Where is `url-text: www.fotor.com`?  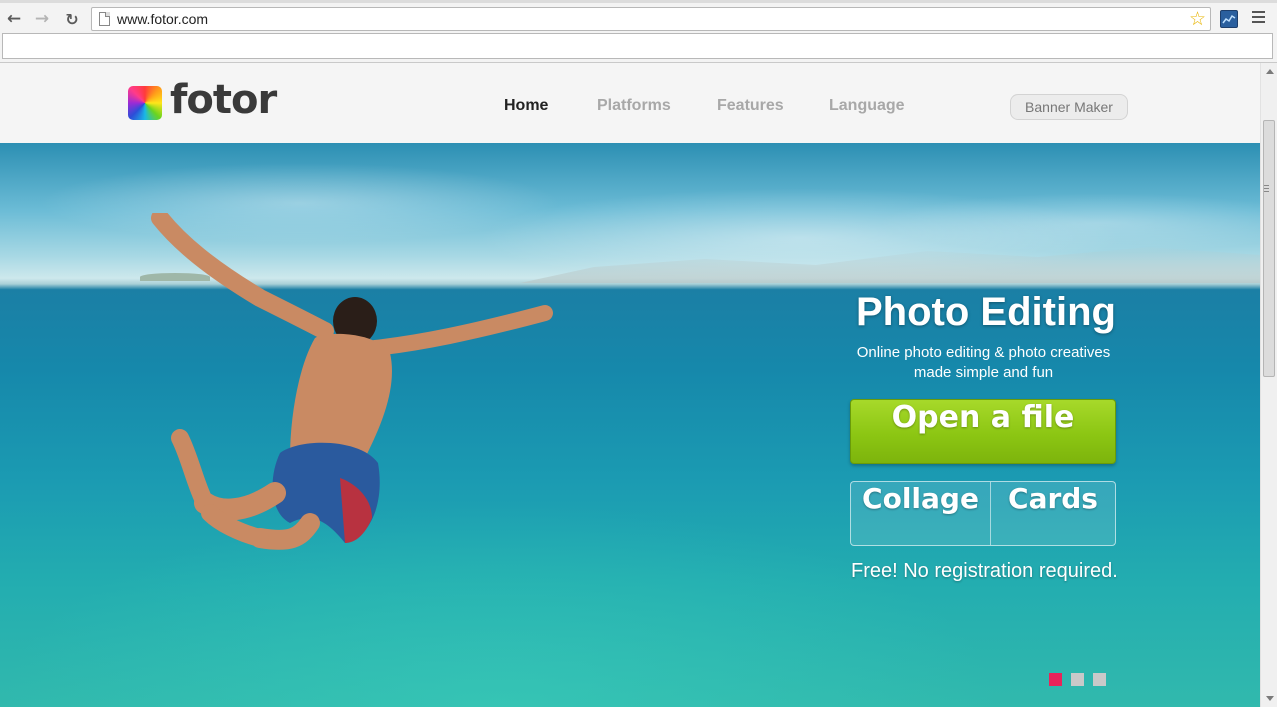
url-text: www.fotor.com is located at coordinates (162, 19).